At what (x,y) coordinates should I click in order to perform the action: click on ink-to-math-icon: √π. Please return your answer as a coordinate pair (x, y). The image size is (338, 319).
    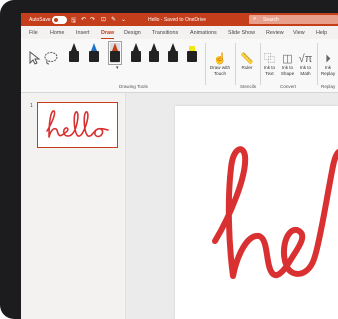
    Looking at the image, I should click on (305, 59).